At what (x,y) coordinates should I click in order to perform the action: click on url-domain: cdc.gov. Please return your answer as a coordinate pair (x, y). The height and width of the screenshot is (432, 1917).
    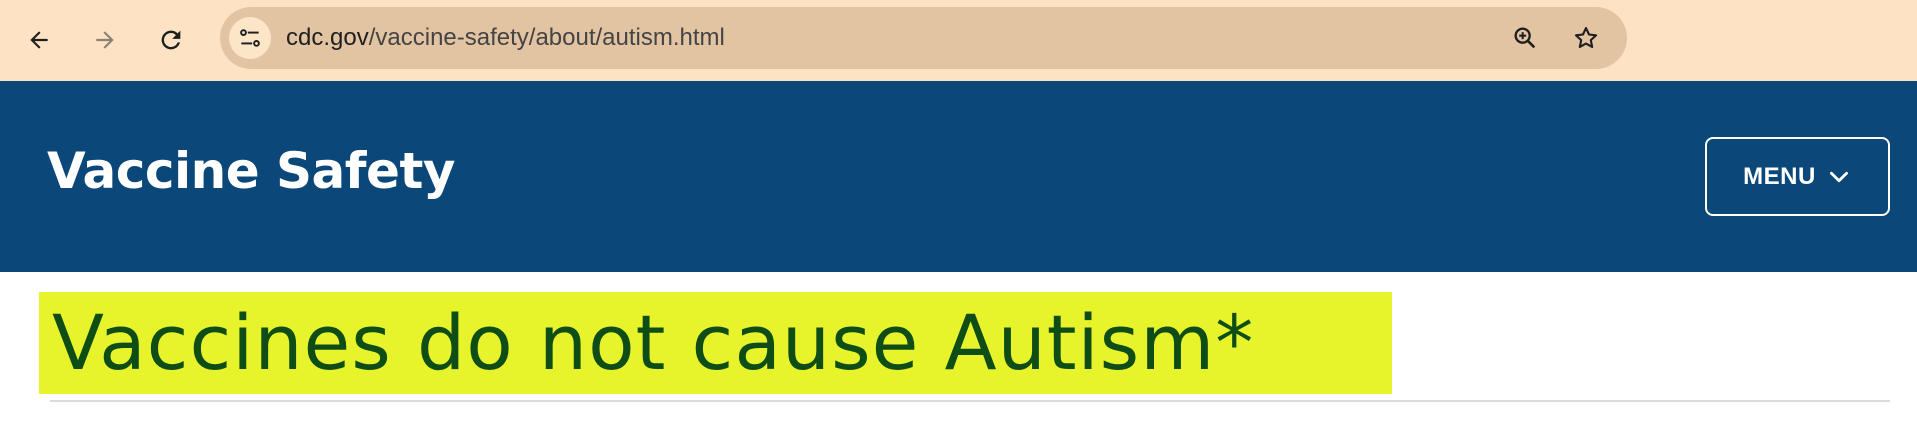
    Looking at the image, I should click on (327, 37).